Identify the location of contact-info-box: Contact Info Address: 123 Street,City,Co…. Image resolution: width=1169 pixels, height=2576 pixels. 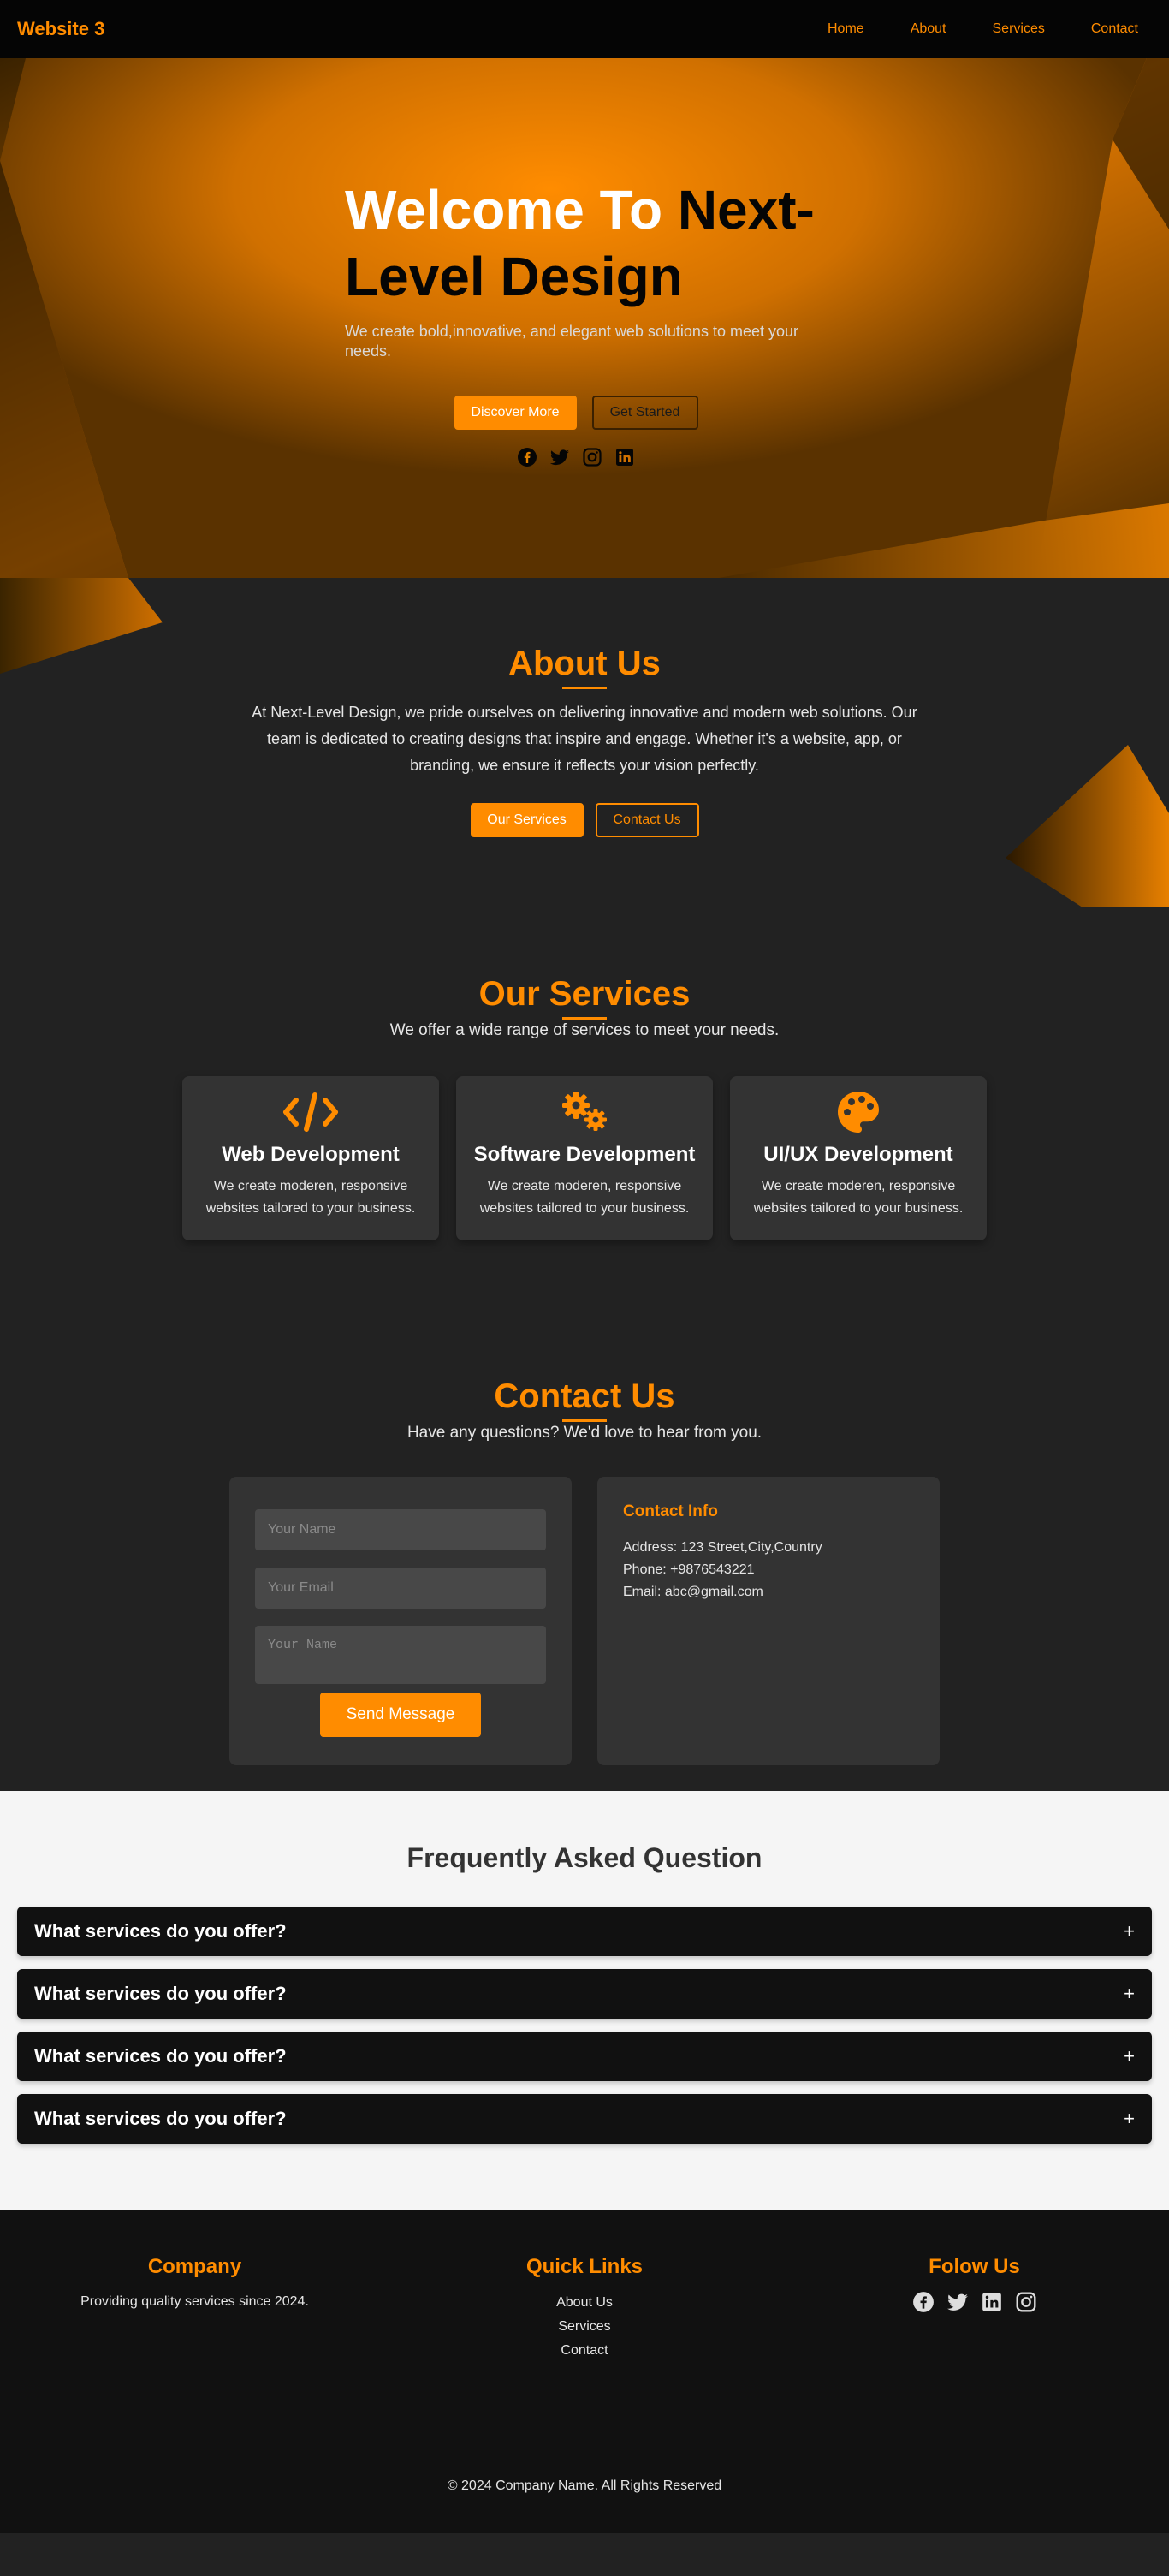
(768, 1621).